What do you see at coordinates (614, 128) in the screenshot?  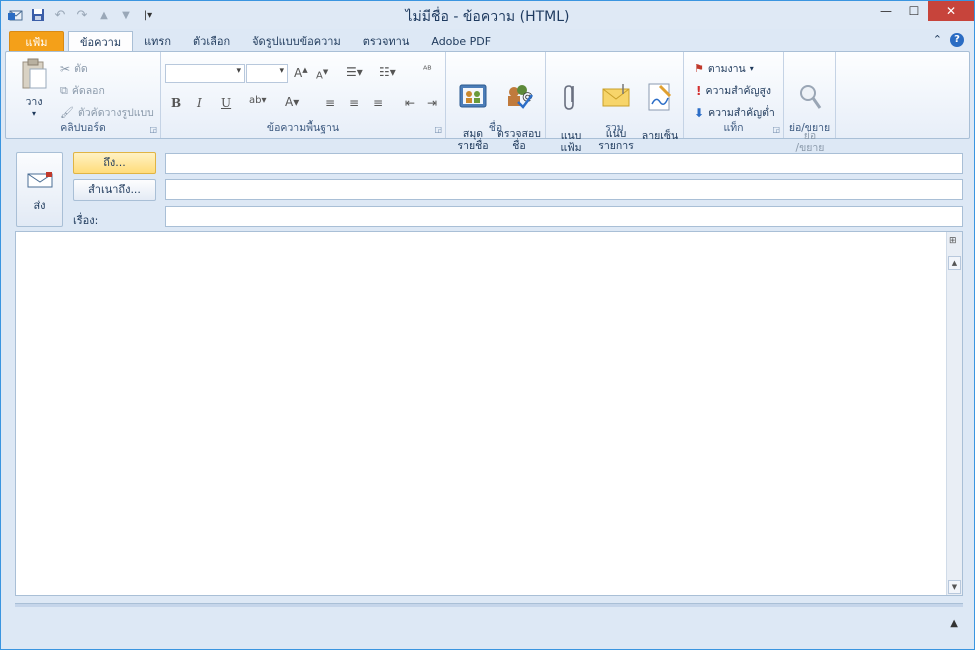 I see `group-label-include: รวม` at bounding box center [614, 128].